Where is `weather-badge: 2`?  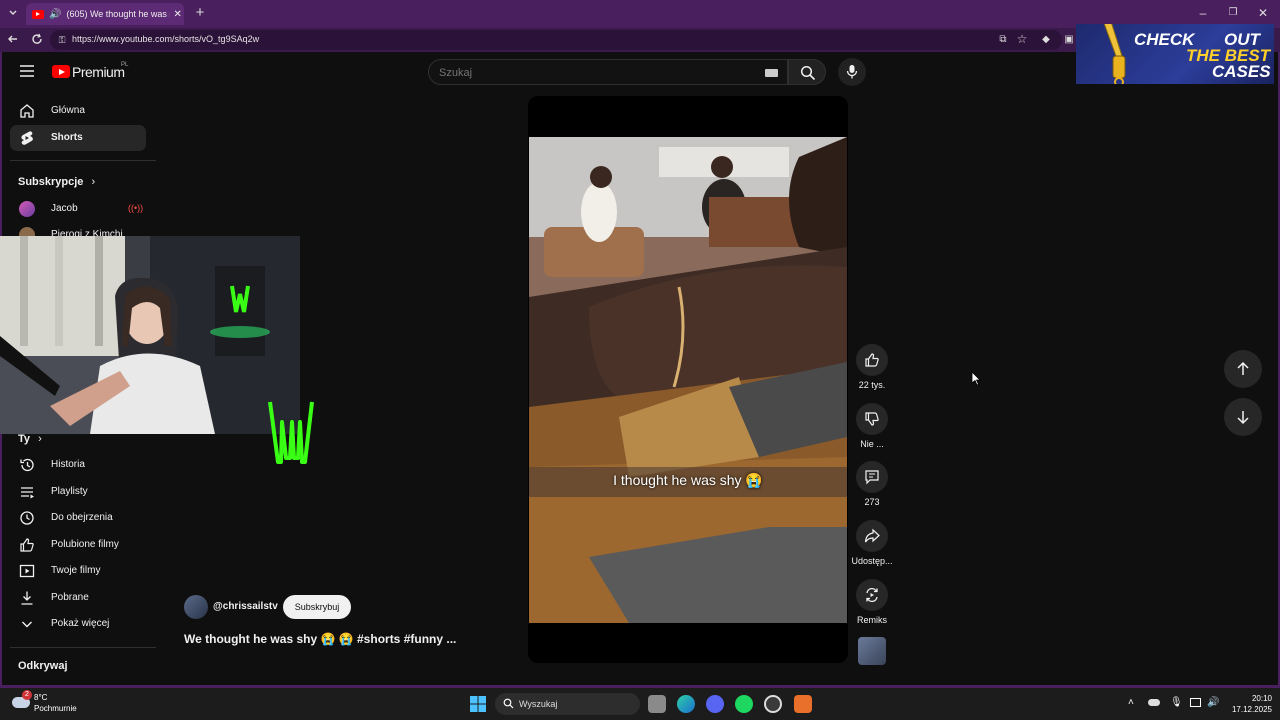 weather-badge: 2 is located at coordinates (27, 695).